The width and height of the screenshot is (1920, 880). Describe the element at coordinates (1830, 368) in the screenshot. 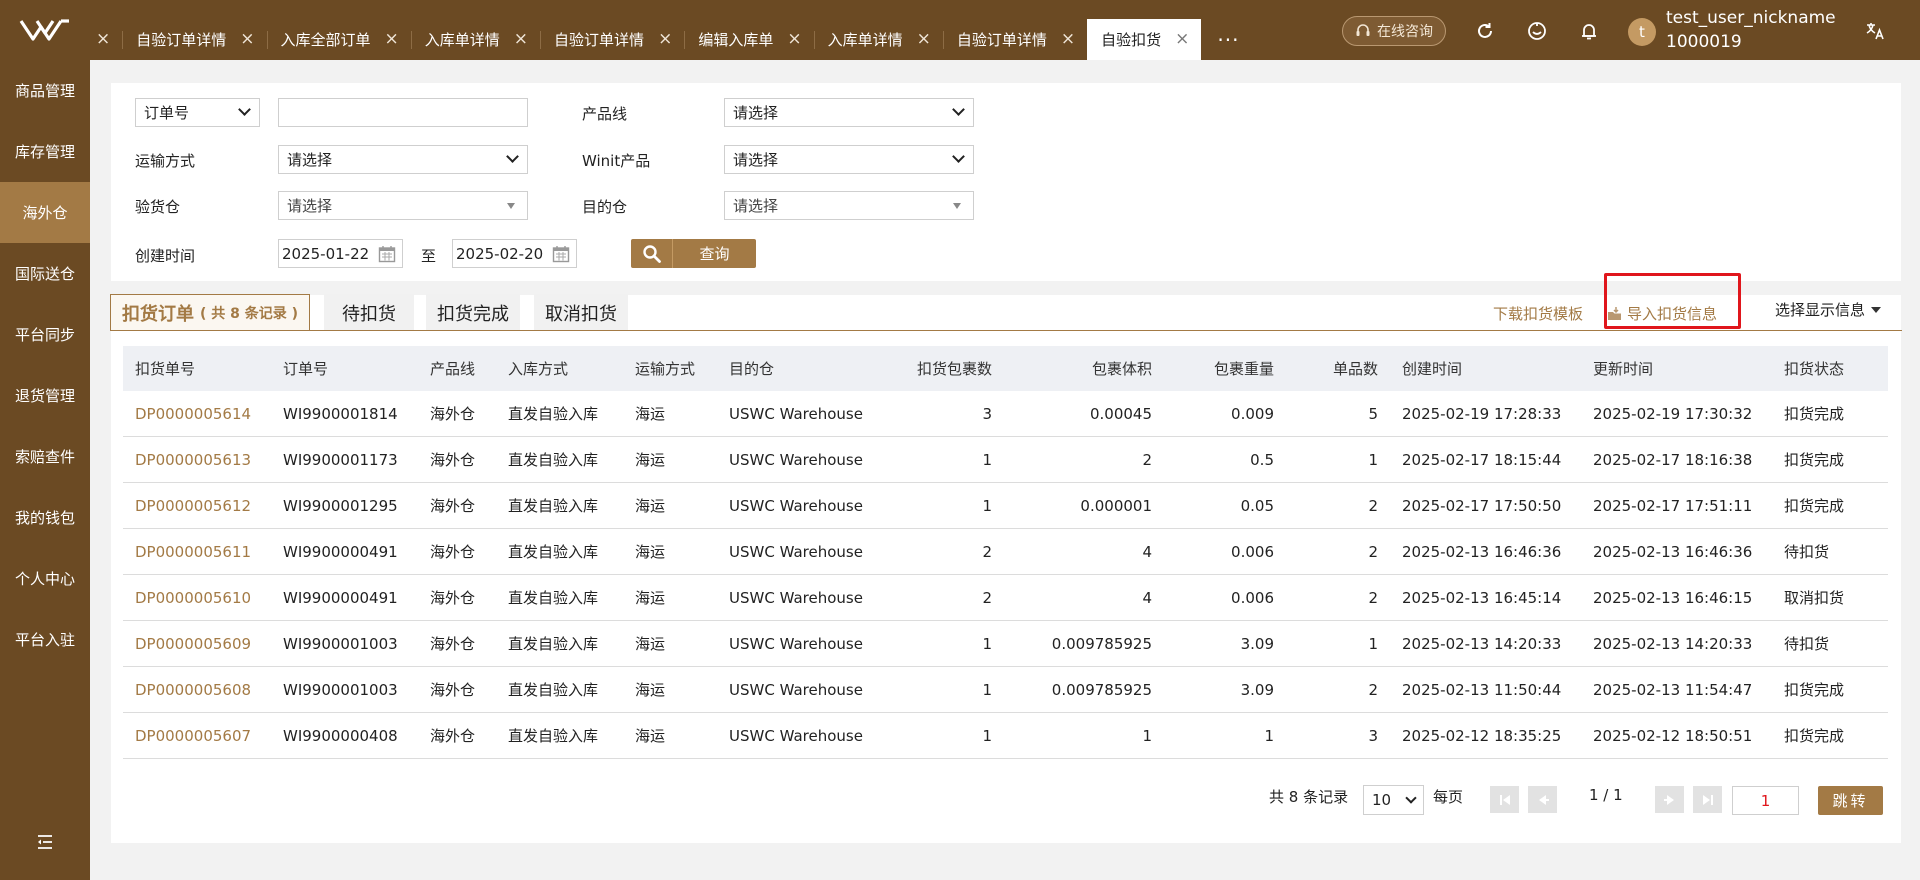

I see `col-status: 扣货状态` at that location.